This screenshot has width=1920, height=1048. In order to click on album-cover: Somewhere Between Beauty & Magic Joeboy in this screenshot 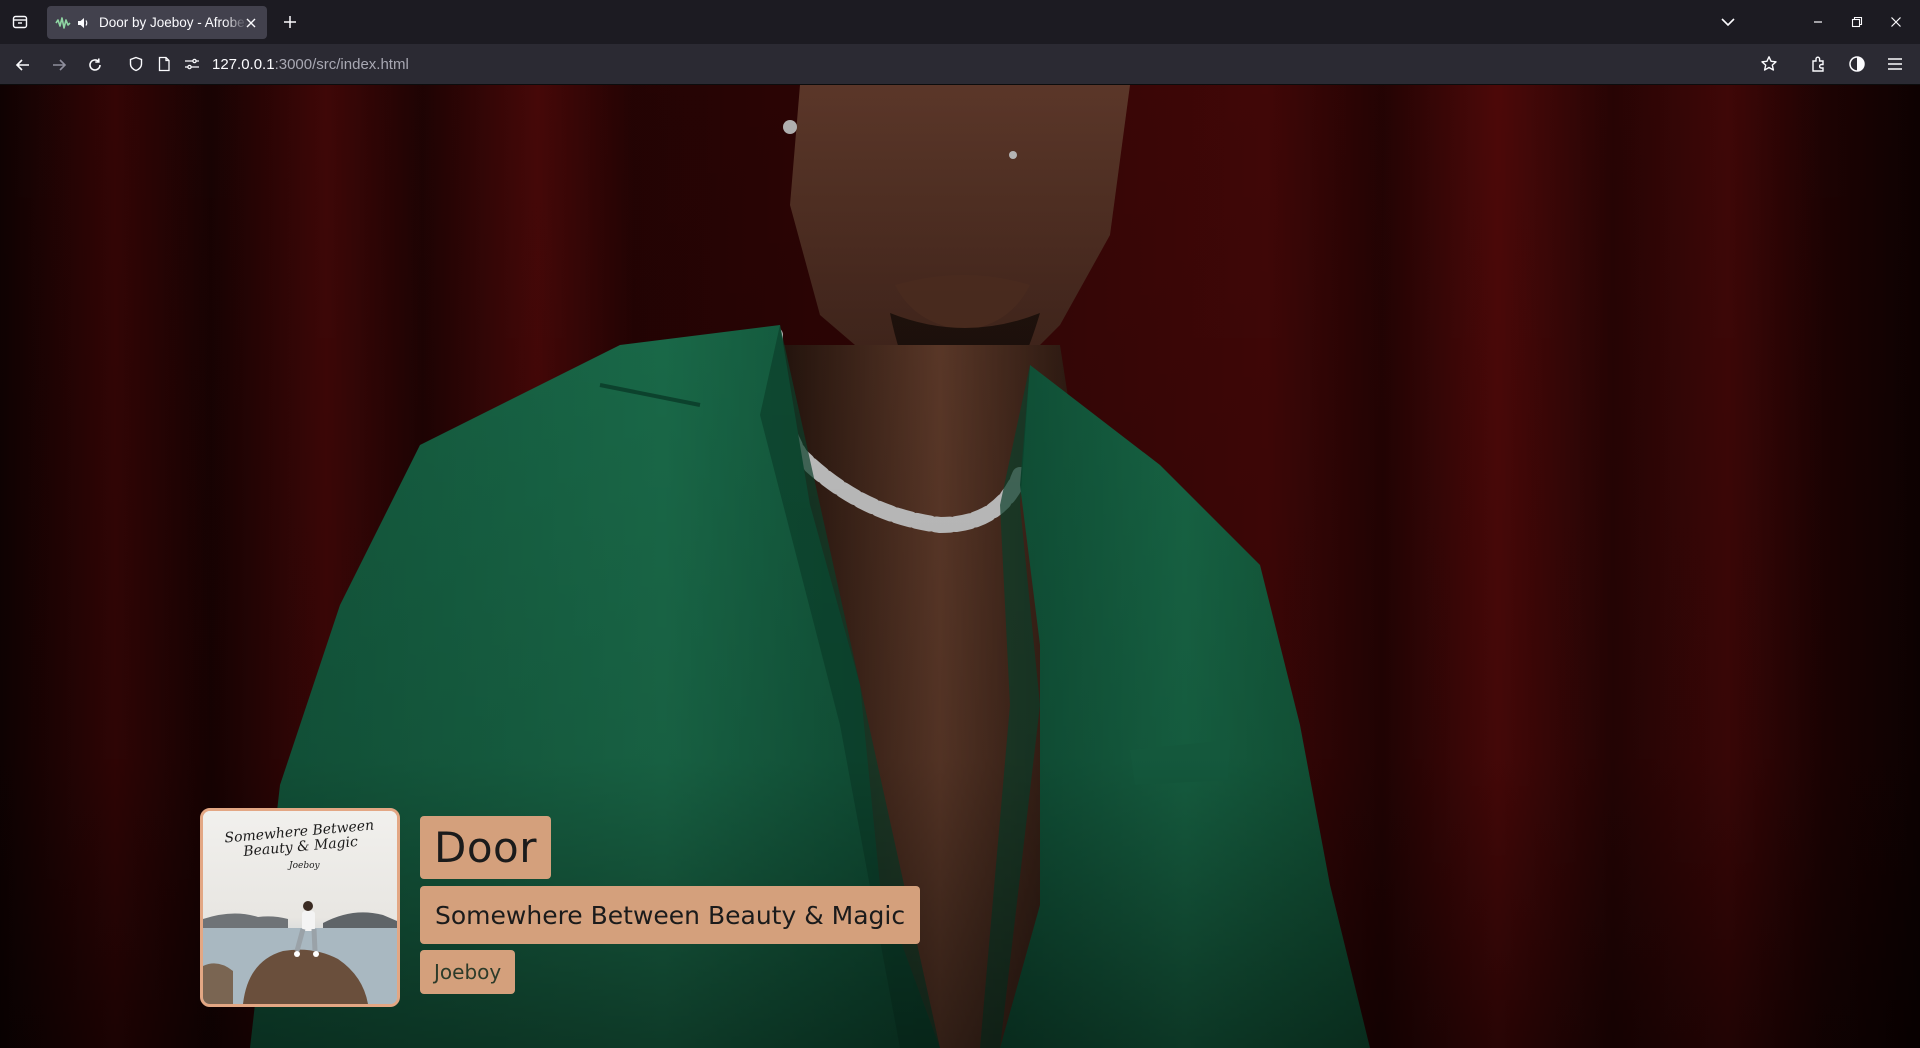, I will do `click(300, 907)`.